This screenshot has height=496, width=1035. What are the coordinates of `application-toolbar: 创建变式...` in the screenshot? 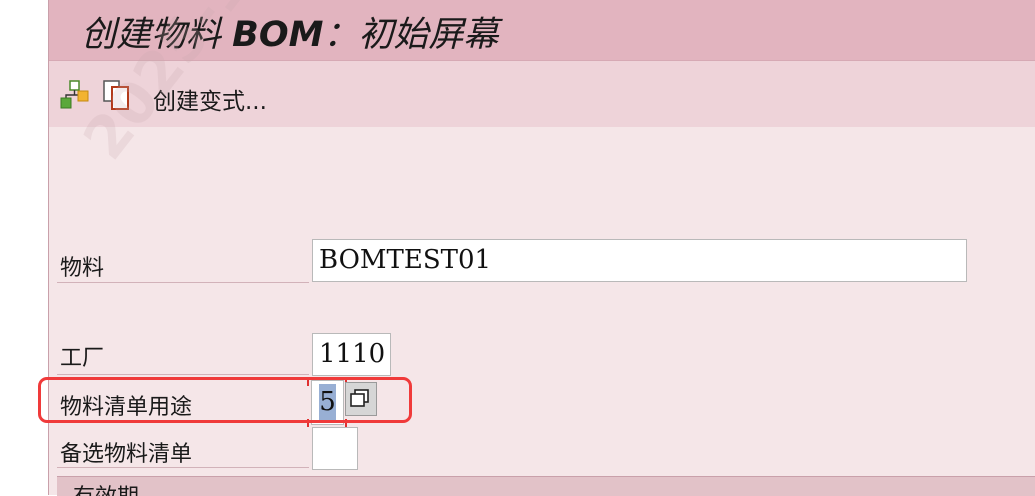 It's located at (542, 94).